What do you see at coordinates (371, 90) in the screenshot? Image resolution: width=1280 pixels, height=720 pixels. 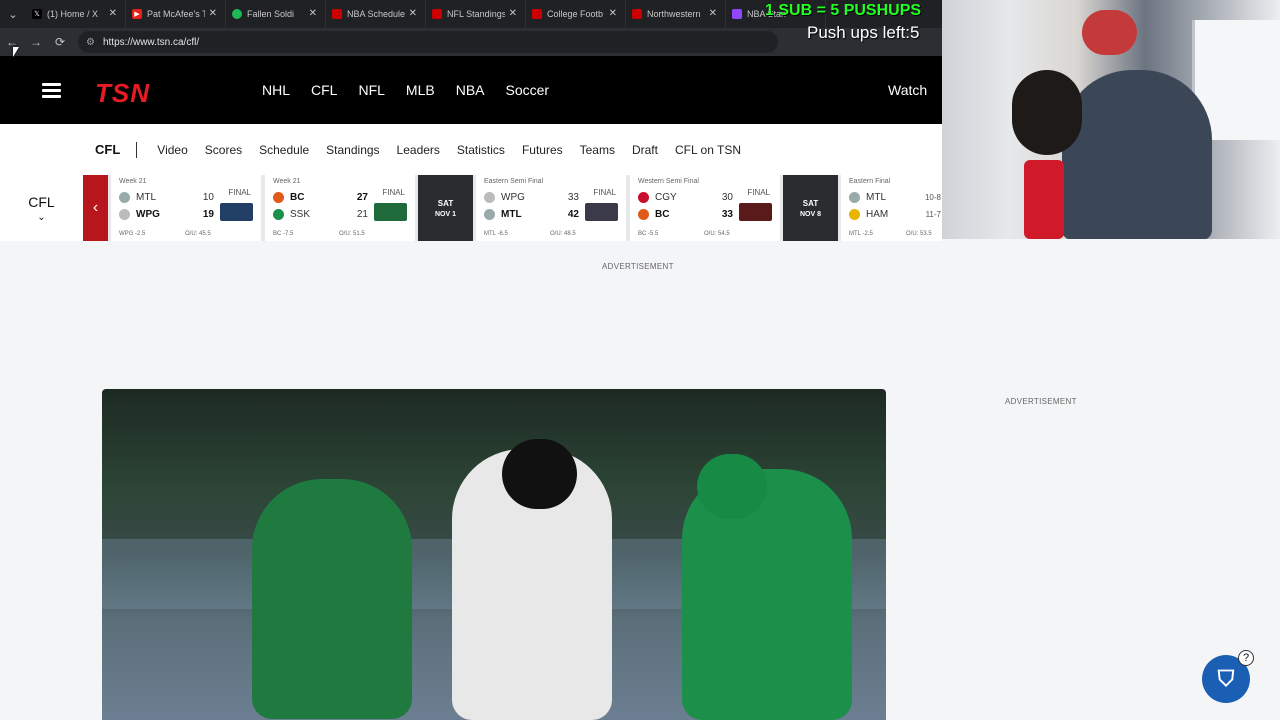 I see `nav-nfl: NFL` at bounding box center [371, 90].